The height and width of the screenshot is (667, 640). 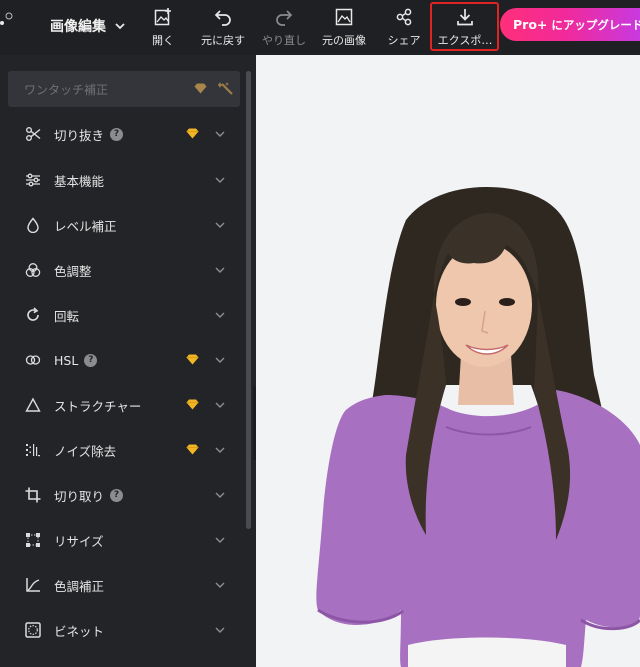 What do you see at coordinates (120, 585) in the screenshot?
I see `menu-item-color-correction: 色調補正` at bounding box center [120, 585].